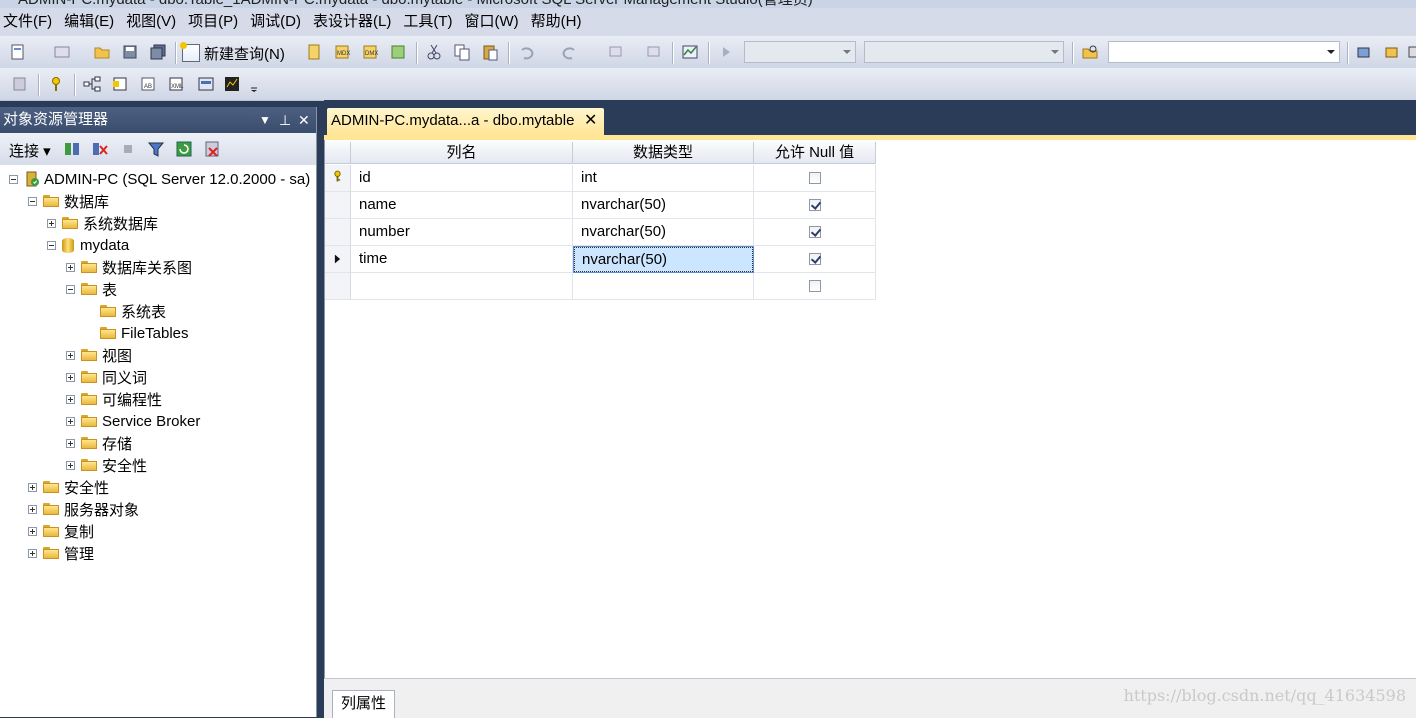  What do you see at coordinates (56, 84) in the screenshot?
I see `primary-key-icon` at bounding box center [56, 84].